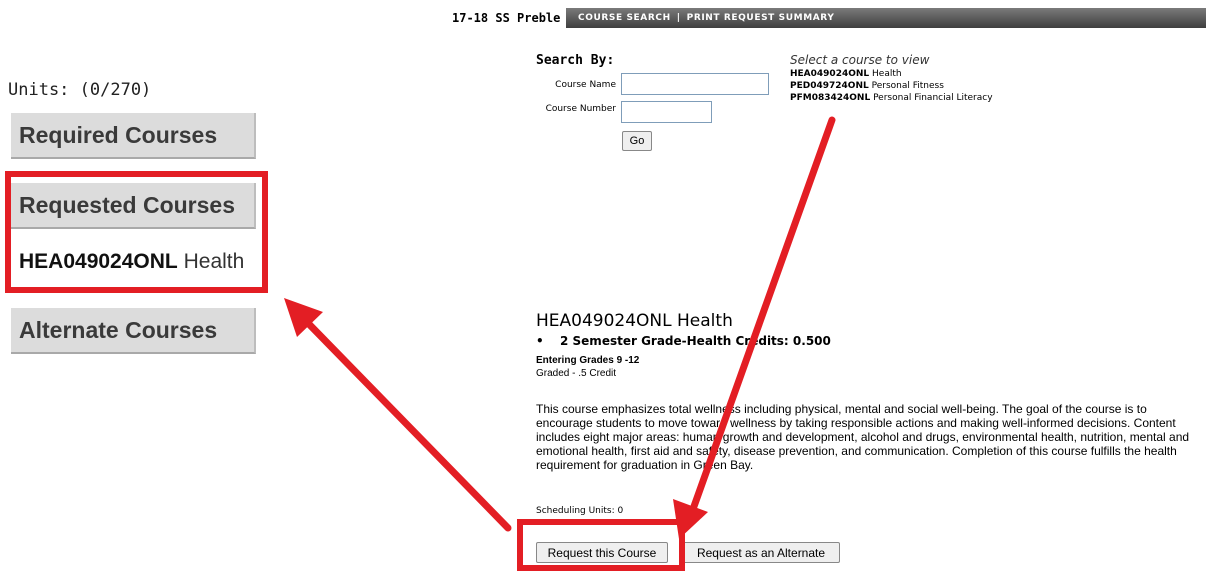 This screenshot has height=571, width=1206. Describe the element at coordinates (398, 415) in the screenshot. I see `arrow-to-requested-courses` at that location.